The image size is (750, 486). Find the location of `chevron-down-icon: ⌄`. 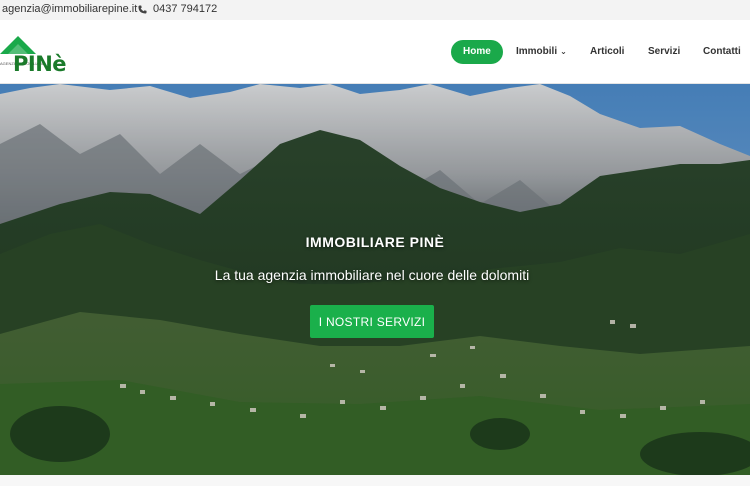

chevron-down-icon: ⌄ is located at coordinates (563, 51).